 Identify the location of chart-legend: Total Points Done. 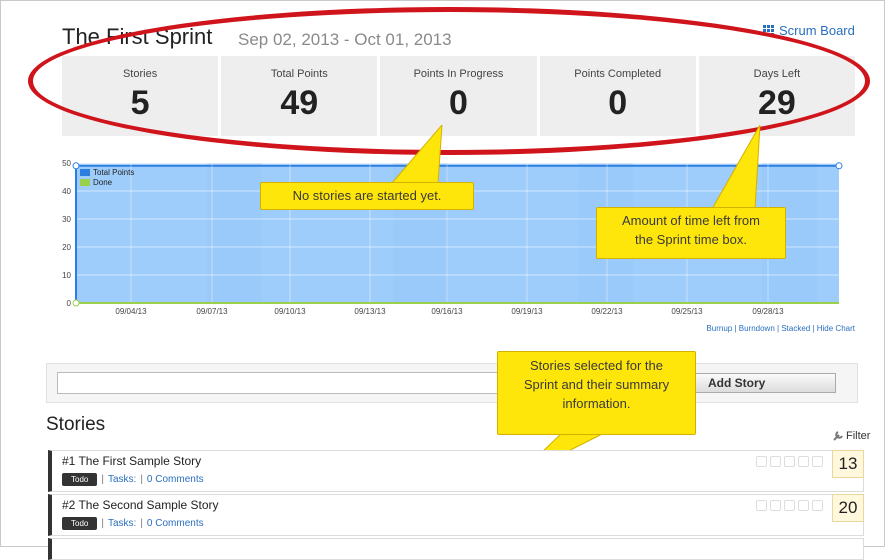
(107, 178).